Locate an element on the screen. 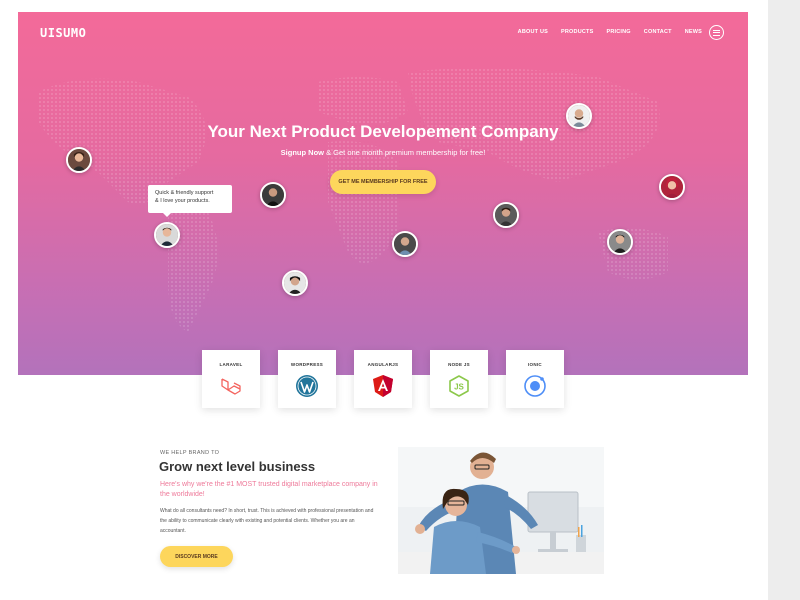 The image size is (800, 600). hero-title: Your Next Product Developement Company is located at coordinates (383, 131).